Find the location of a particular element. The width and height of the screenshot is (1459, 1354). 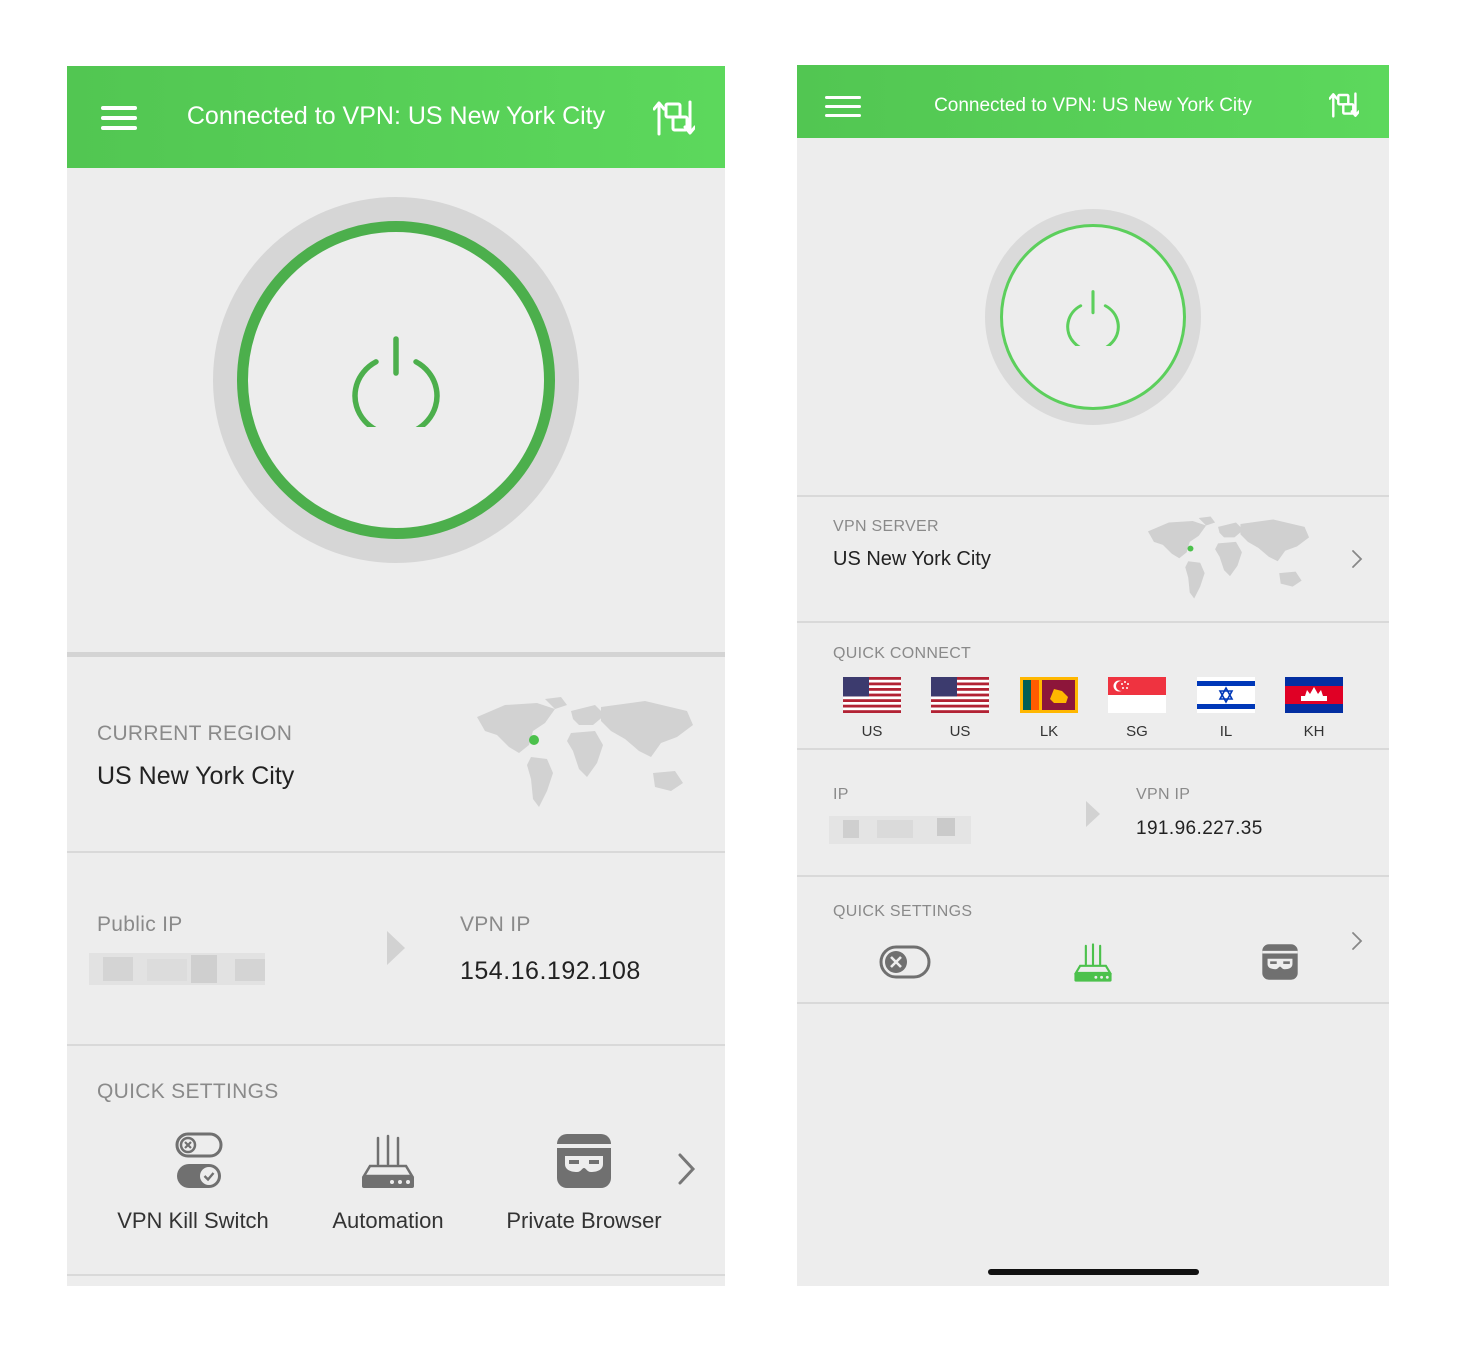

public-ip-label: Public IP is located at coordinates (140, 924).